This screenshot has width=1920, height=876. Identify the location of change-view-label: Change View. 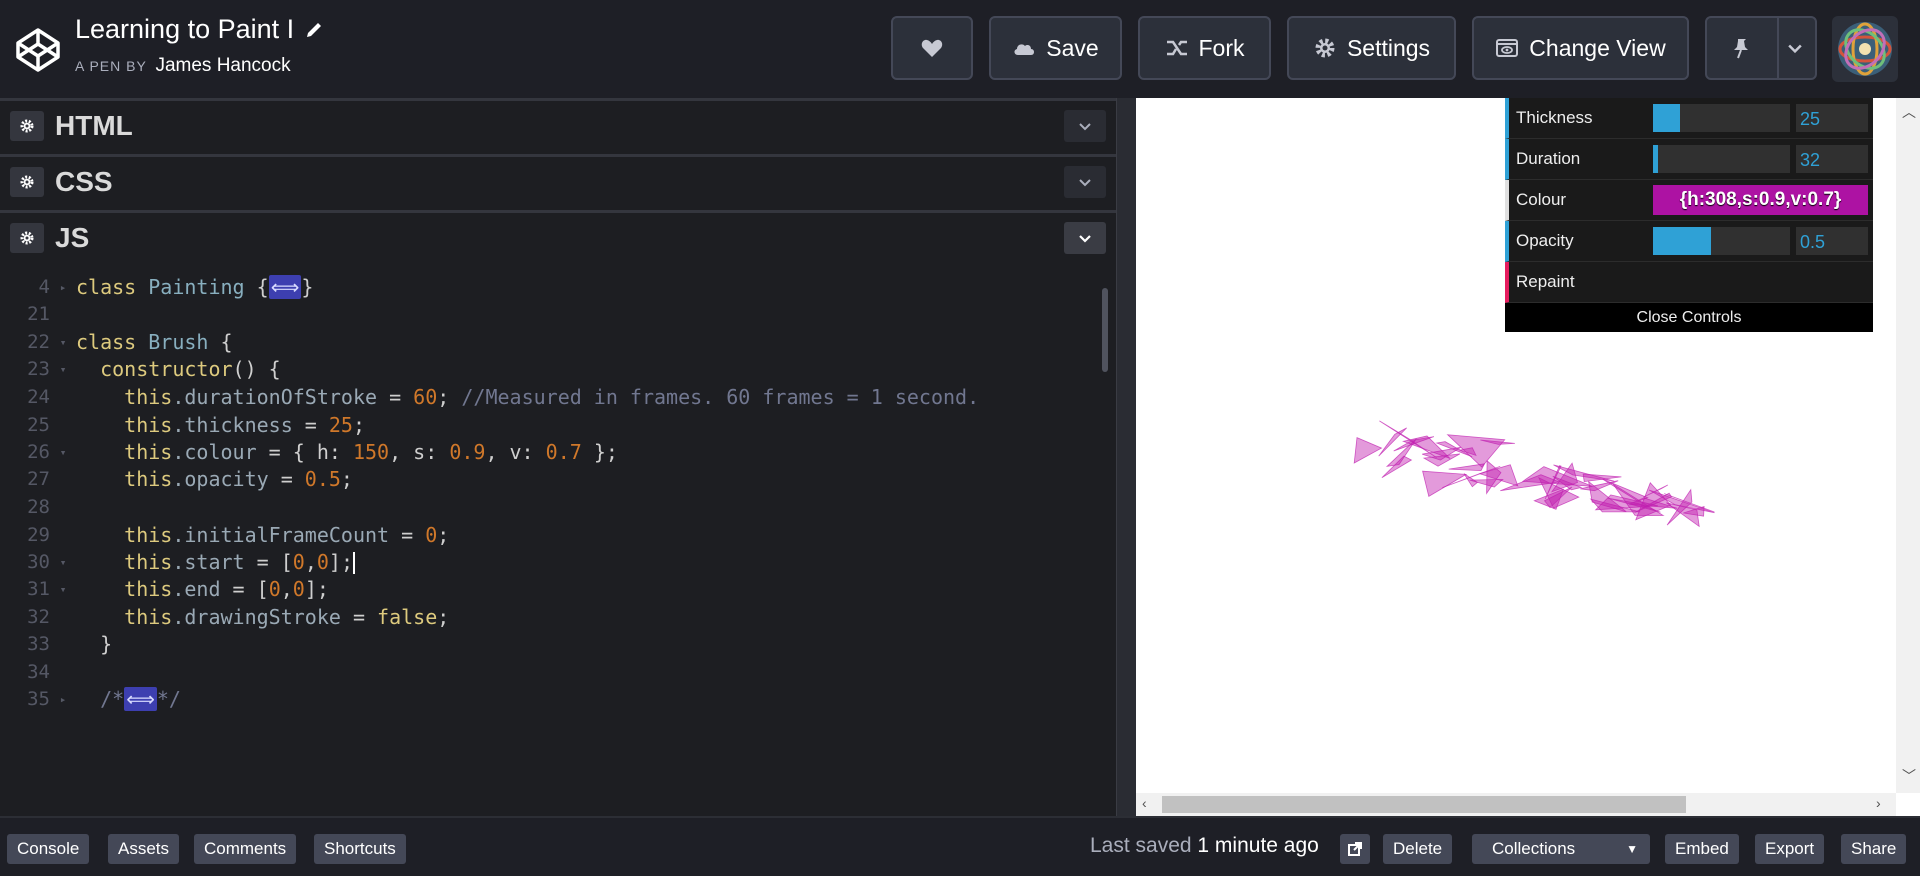
(1597, 47).